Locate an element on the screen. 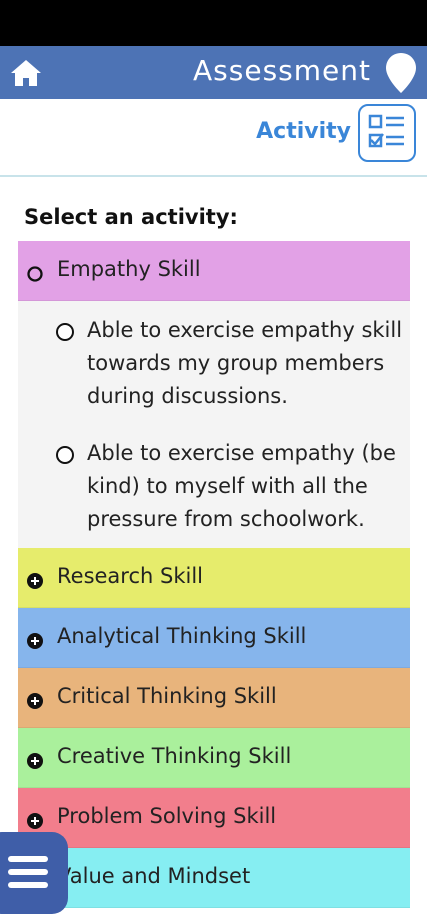 The height and width of the screenshot is (914, 427). category-label: Problem Solving Skill is located at coordinates (167, 816).